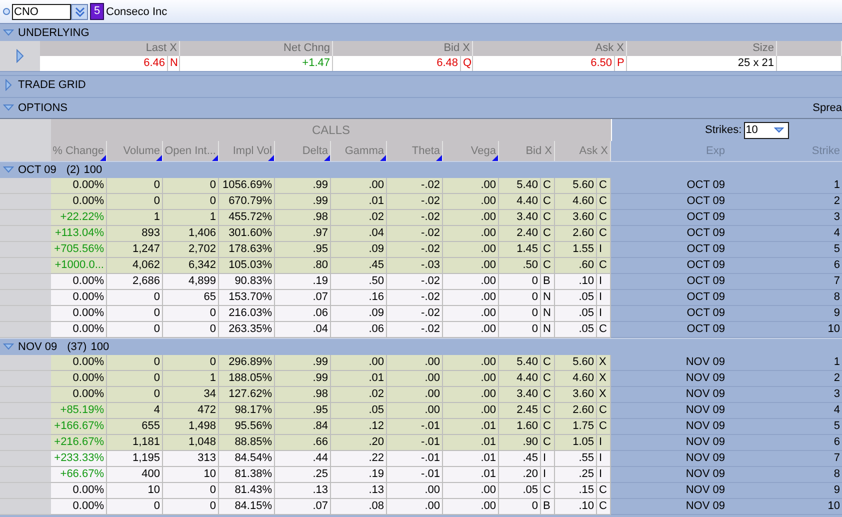 This screenshot has width=842, height=517. Describe the element at coordinates (784, 395) in the screenshot. I see `table-cell: 3` at that location.